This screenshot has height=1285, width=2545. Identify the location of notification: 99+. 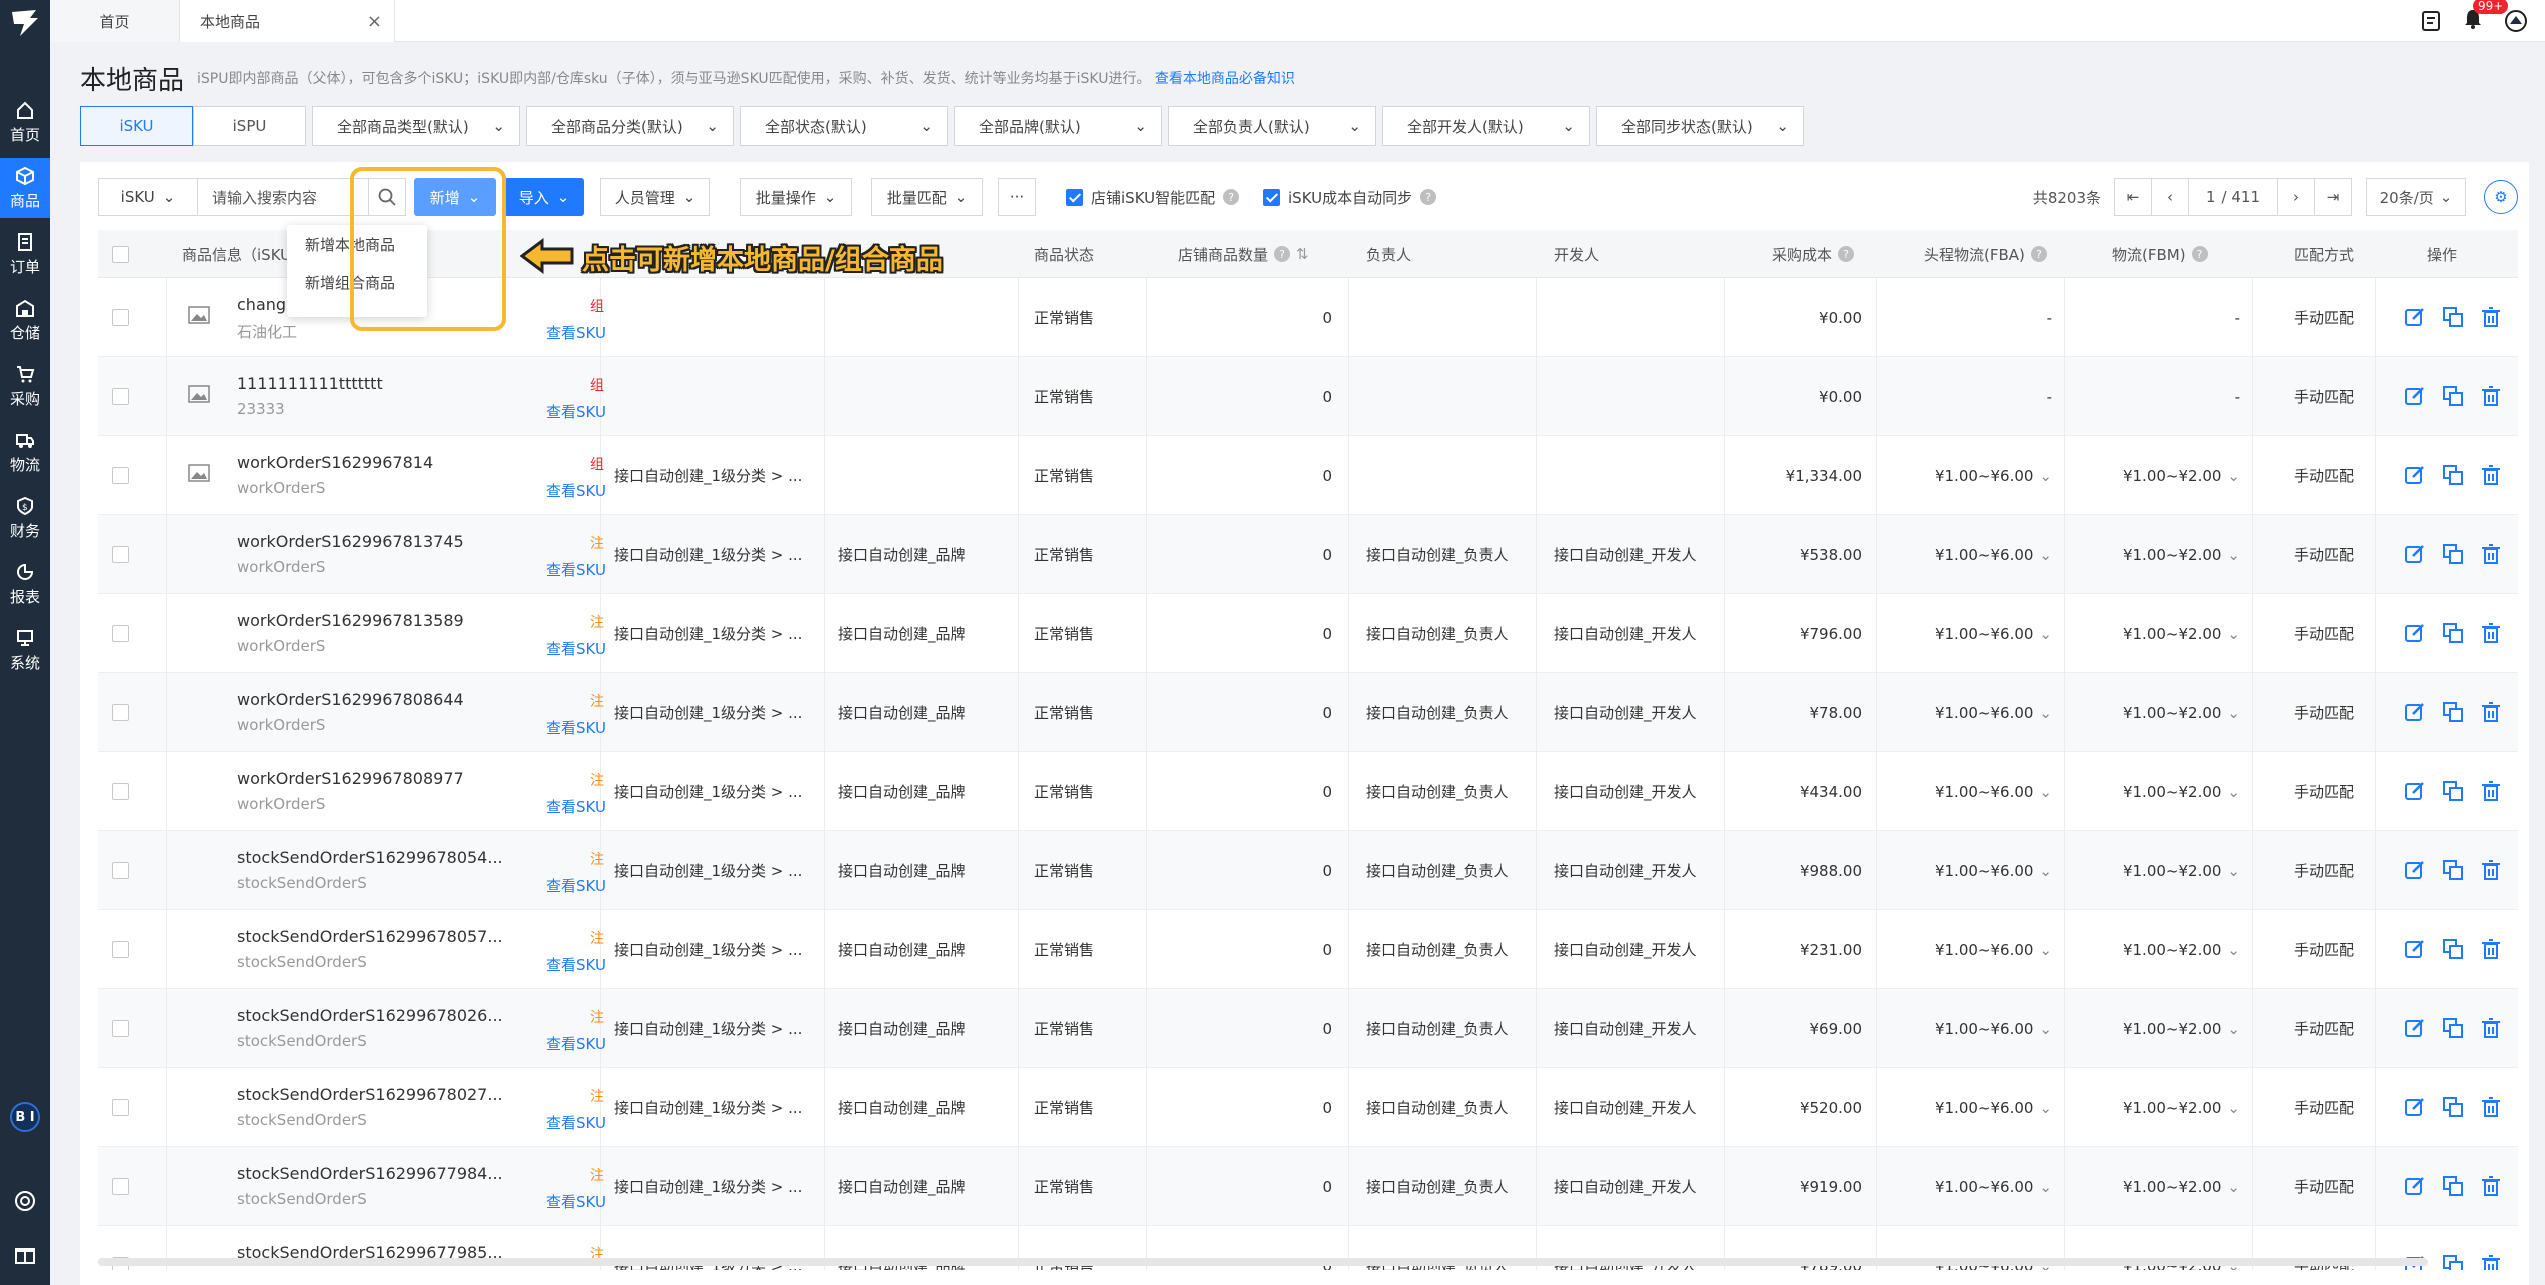
(2486, 17).